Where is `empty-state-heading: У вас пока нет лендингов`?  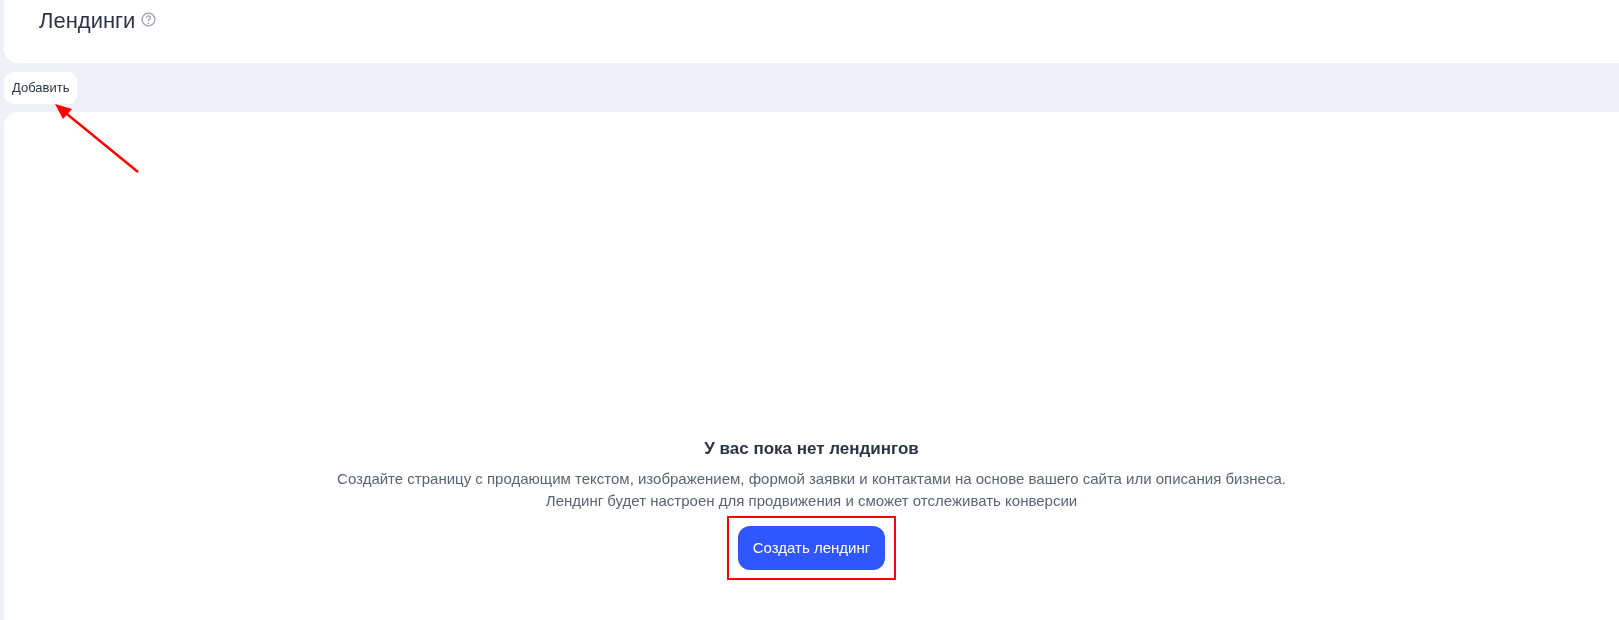 empty-state-heading: У вас пока нет лендингов is located at coordinates (811, 449).